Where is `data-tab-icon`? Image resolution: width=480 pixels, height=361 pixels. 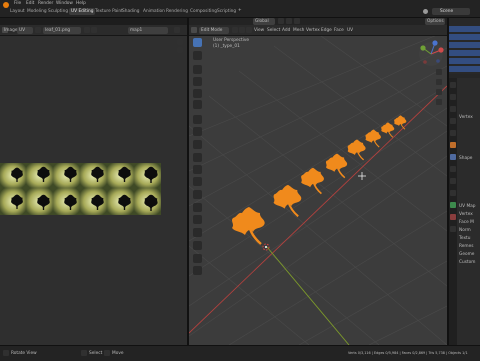
data-tab-icon is located at coordinates (453, 205).